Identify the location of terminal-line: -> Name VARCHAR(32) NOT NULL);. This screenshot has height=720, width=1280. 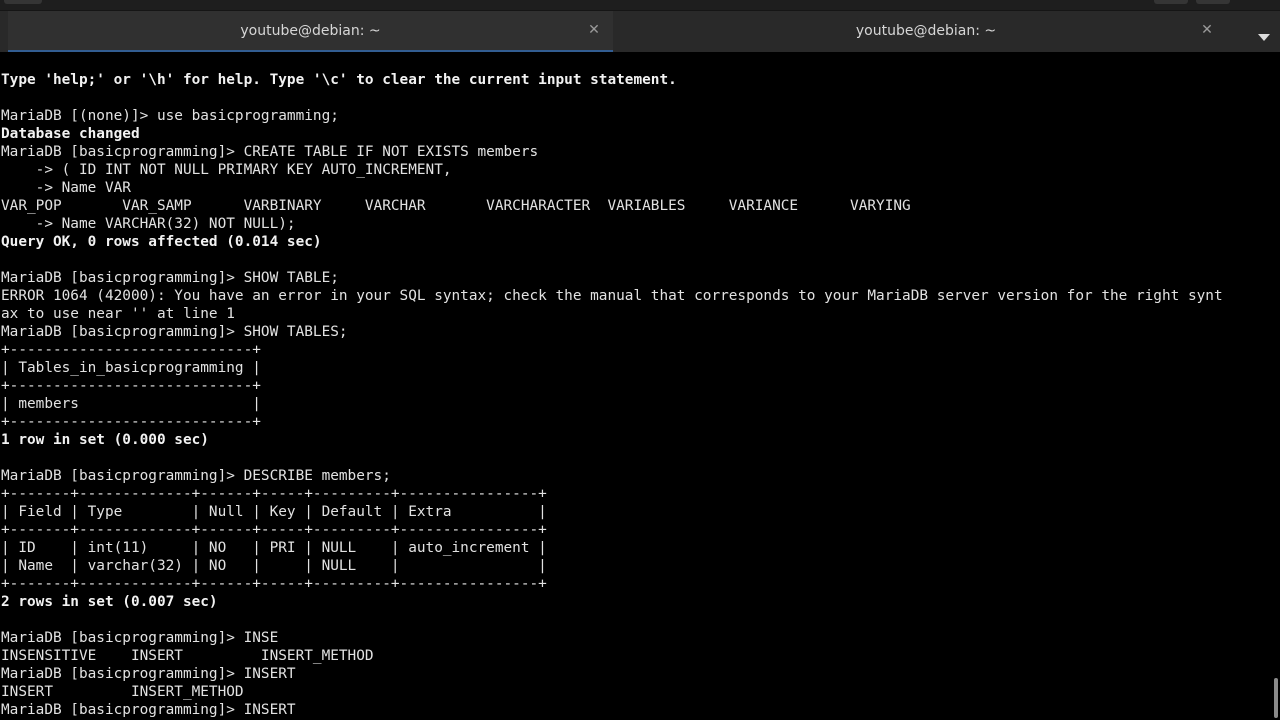
(148, 224).